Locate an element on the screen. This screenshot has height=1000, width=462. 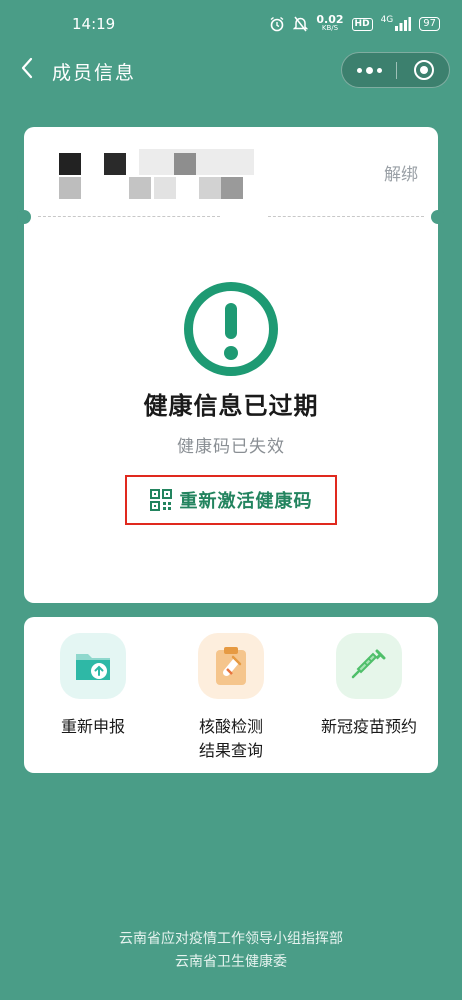
reactivate-label: 重新激活健康码 is located at coordinates (246, 501).